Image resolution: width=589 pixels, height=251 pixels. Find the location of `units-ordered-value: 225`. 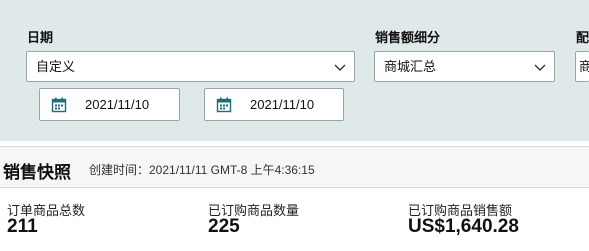

units-ordered-value: 225 is located at coordinates (224, 226).